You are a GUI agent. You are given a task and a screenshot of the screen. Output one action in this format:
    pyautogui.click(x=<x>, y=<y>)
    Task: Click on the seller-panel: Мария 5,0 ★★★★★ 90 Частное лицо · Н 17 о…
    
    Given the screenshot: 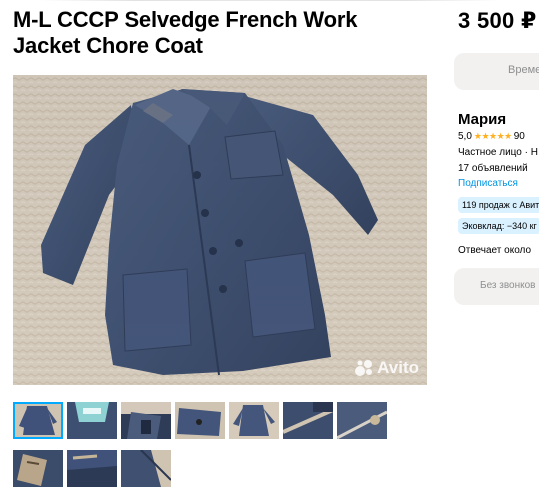 What is the action you would take?
    pyautogui.click(x=498, y=183)
    